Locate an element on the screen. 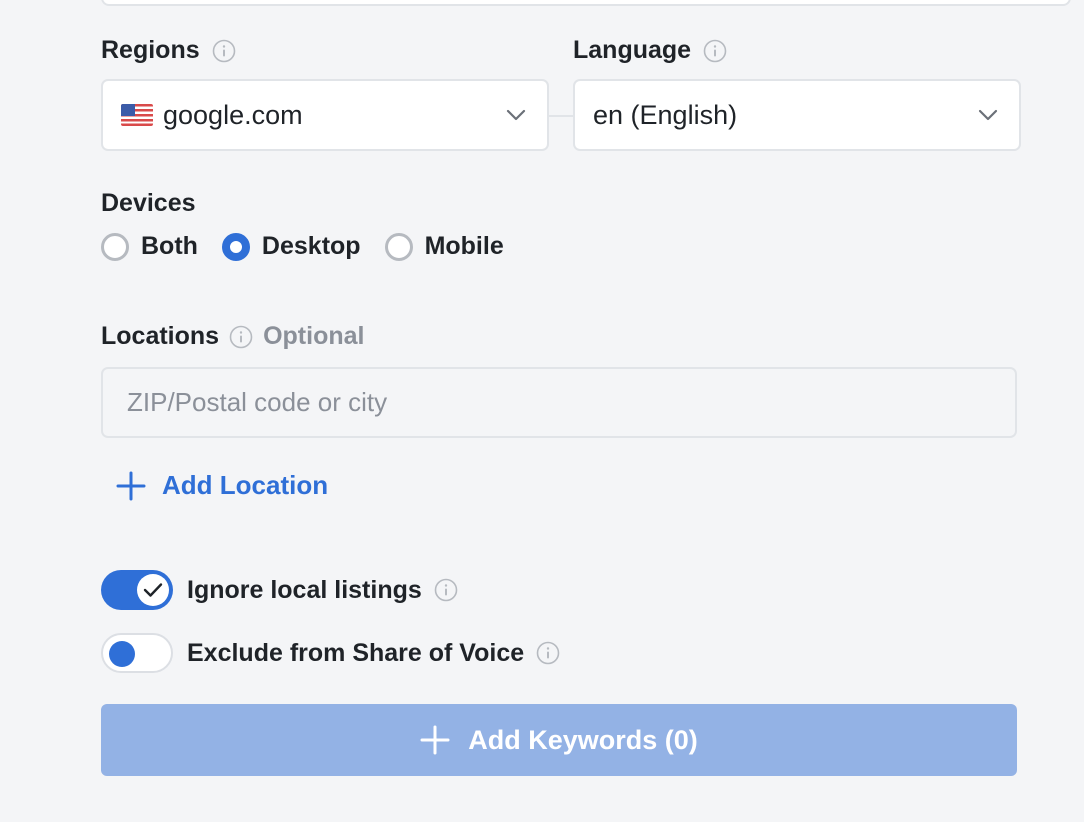  add-keywords-button: Add Keywords (0) is located at coordinates (559, 740).